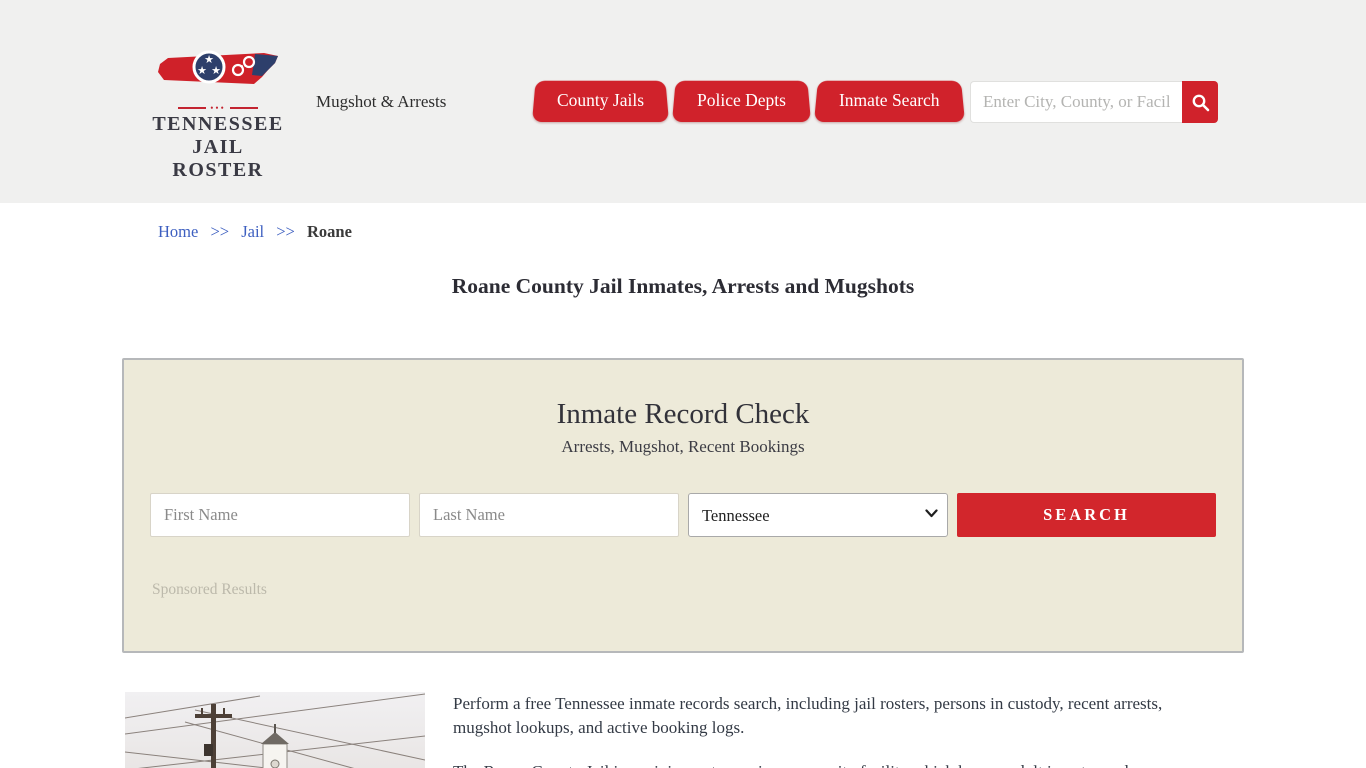 This screenshot has width=1366, height=768. I want to click on breadcrumb: Home >> Jail >> Roane, so click(255, 232).